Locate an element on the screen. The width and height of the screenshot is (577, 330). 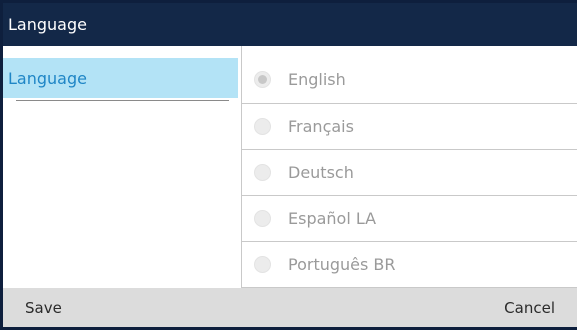
sidebar-item-label: Language is located at coordinates (47, 78).